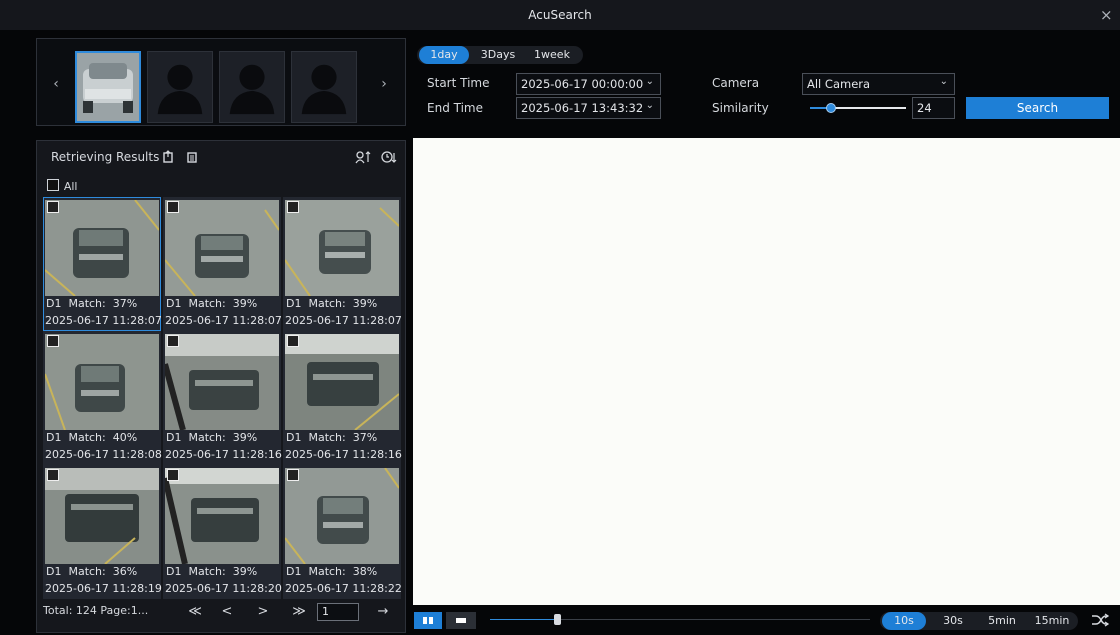  What do you see at coordinates (193, 158) in the screenshot?
I see `backup-icon` at bounding box center [193, 158].